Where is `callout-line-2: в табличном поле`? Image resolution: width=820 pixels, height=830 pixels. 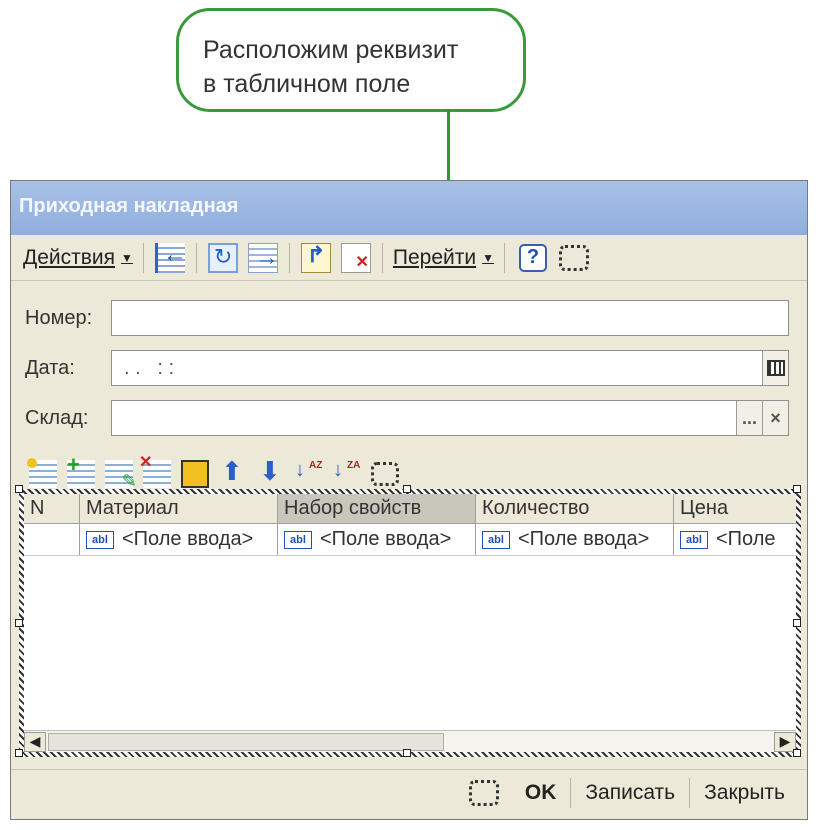 callout-line-2: в табличном поле is located at coordinates (307, 84).